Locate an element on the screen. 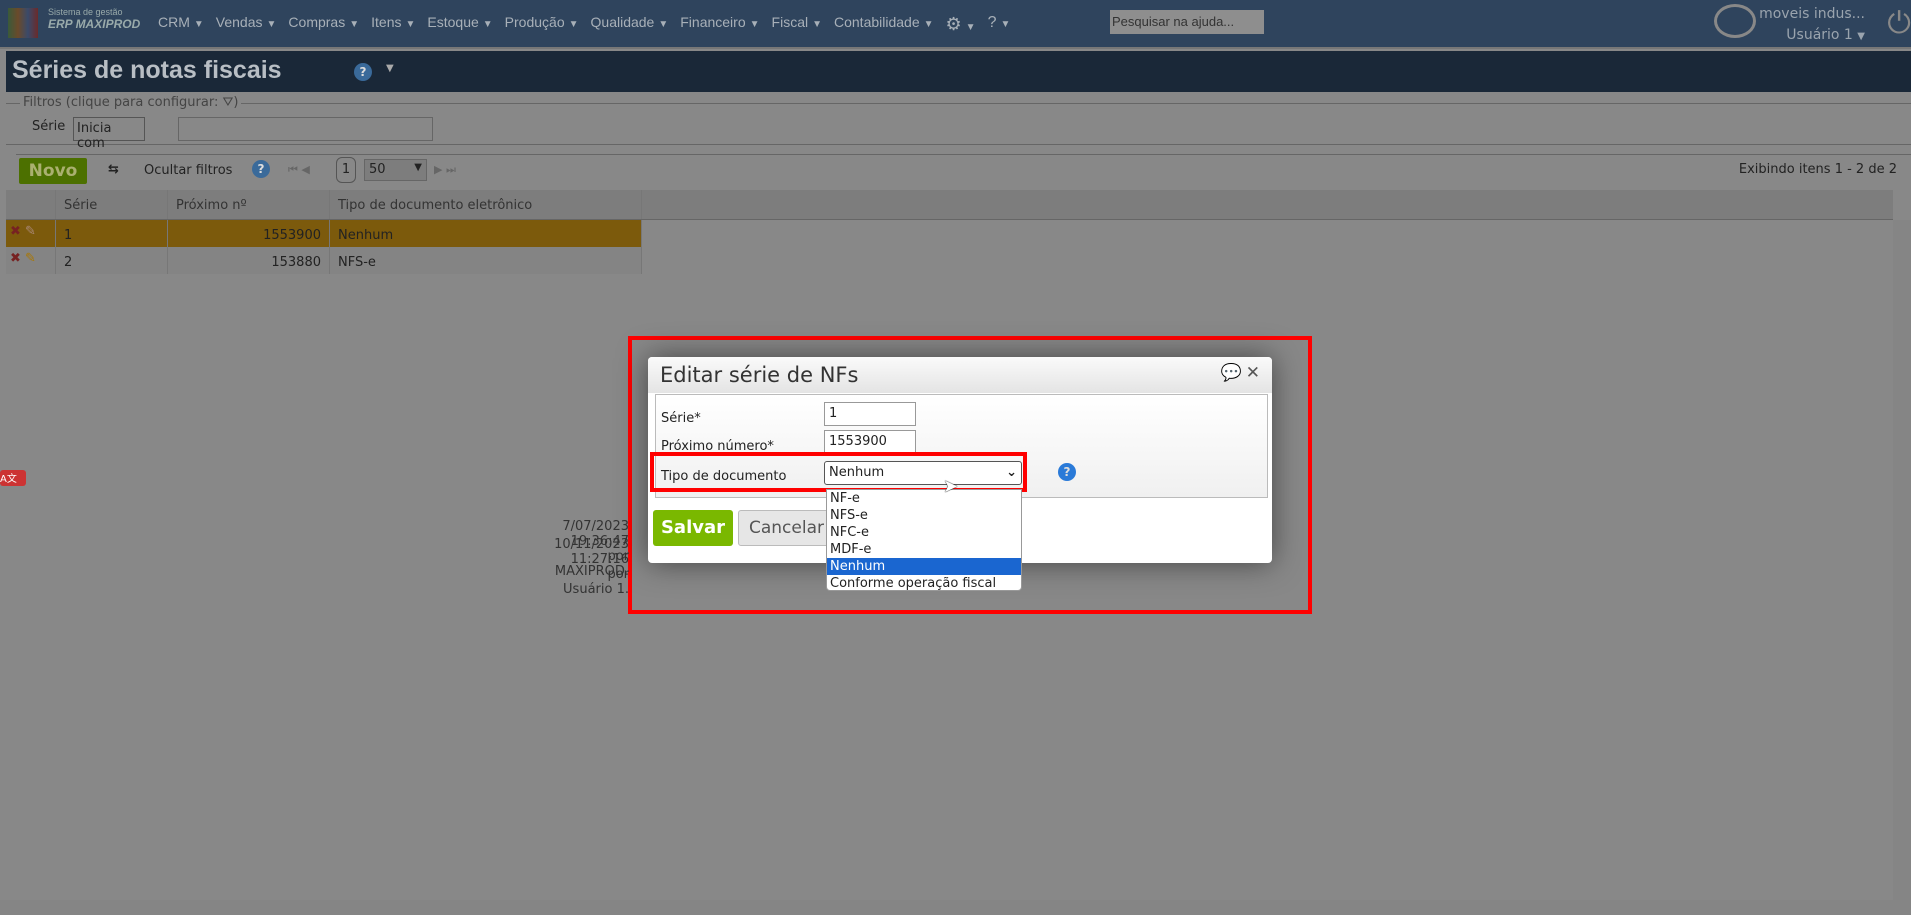 The width and height of the screenshot is (1911, 915). user-menu: moveis indus... Usuário 1 ▼ is located at coordinates (1812, 25).